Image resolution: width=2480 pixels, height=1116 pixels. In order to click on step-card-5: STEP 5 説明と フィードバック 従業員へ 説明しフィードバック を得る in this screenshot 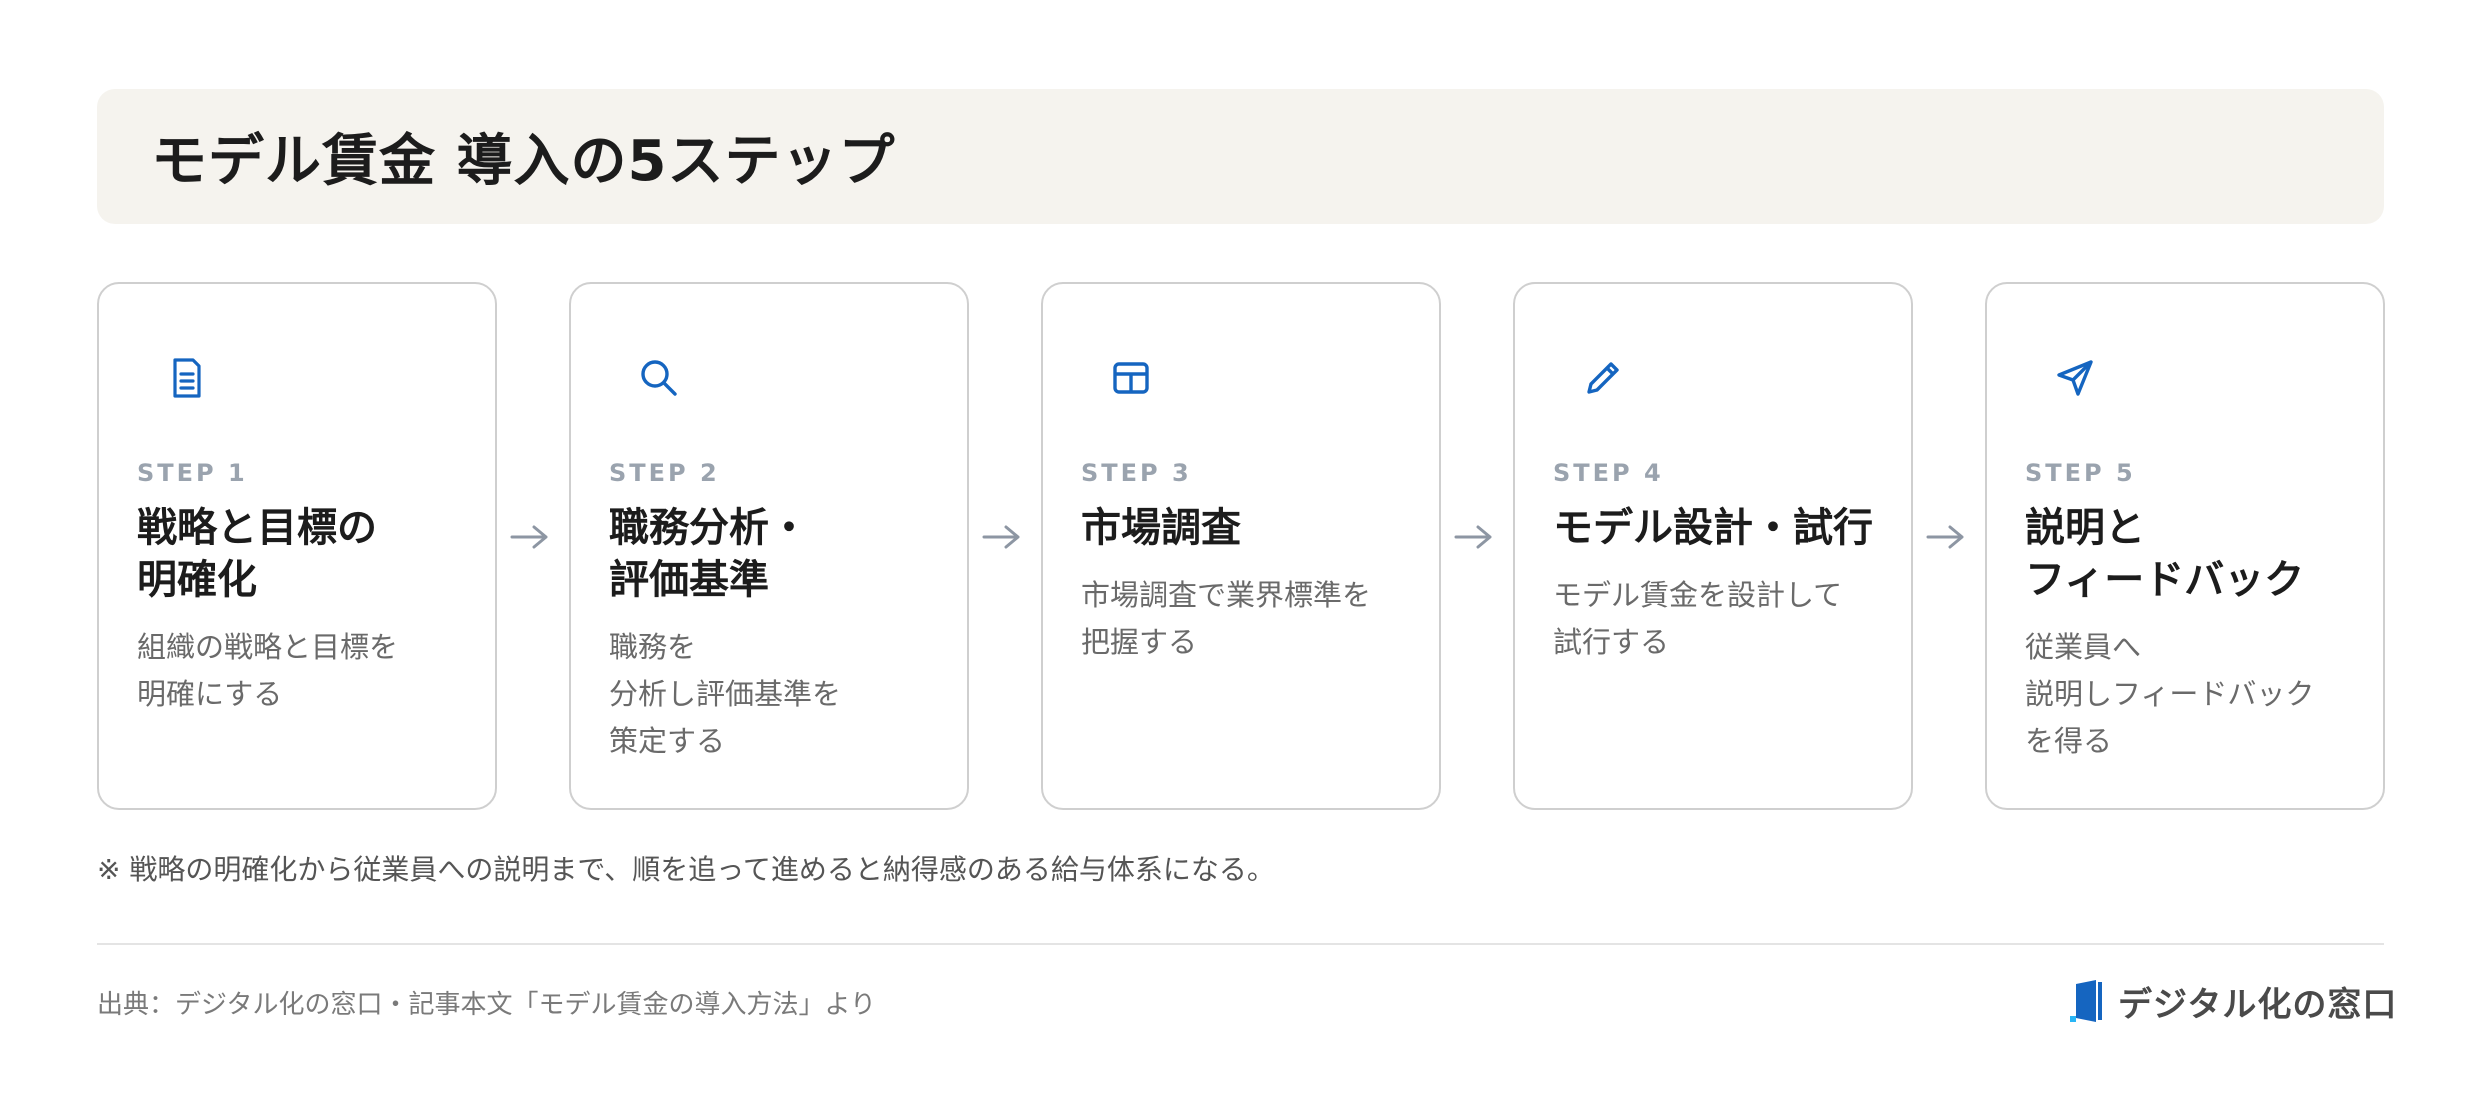, I will do `click(2185, 546)`.